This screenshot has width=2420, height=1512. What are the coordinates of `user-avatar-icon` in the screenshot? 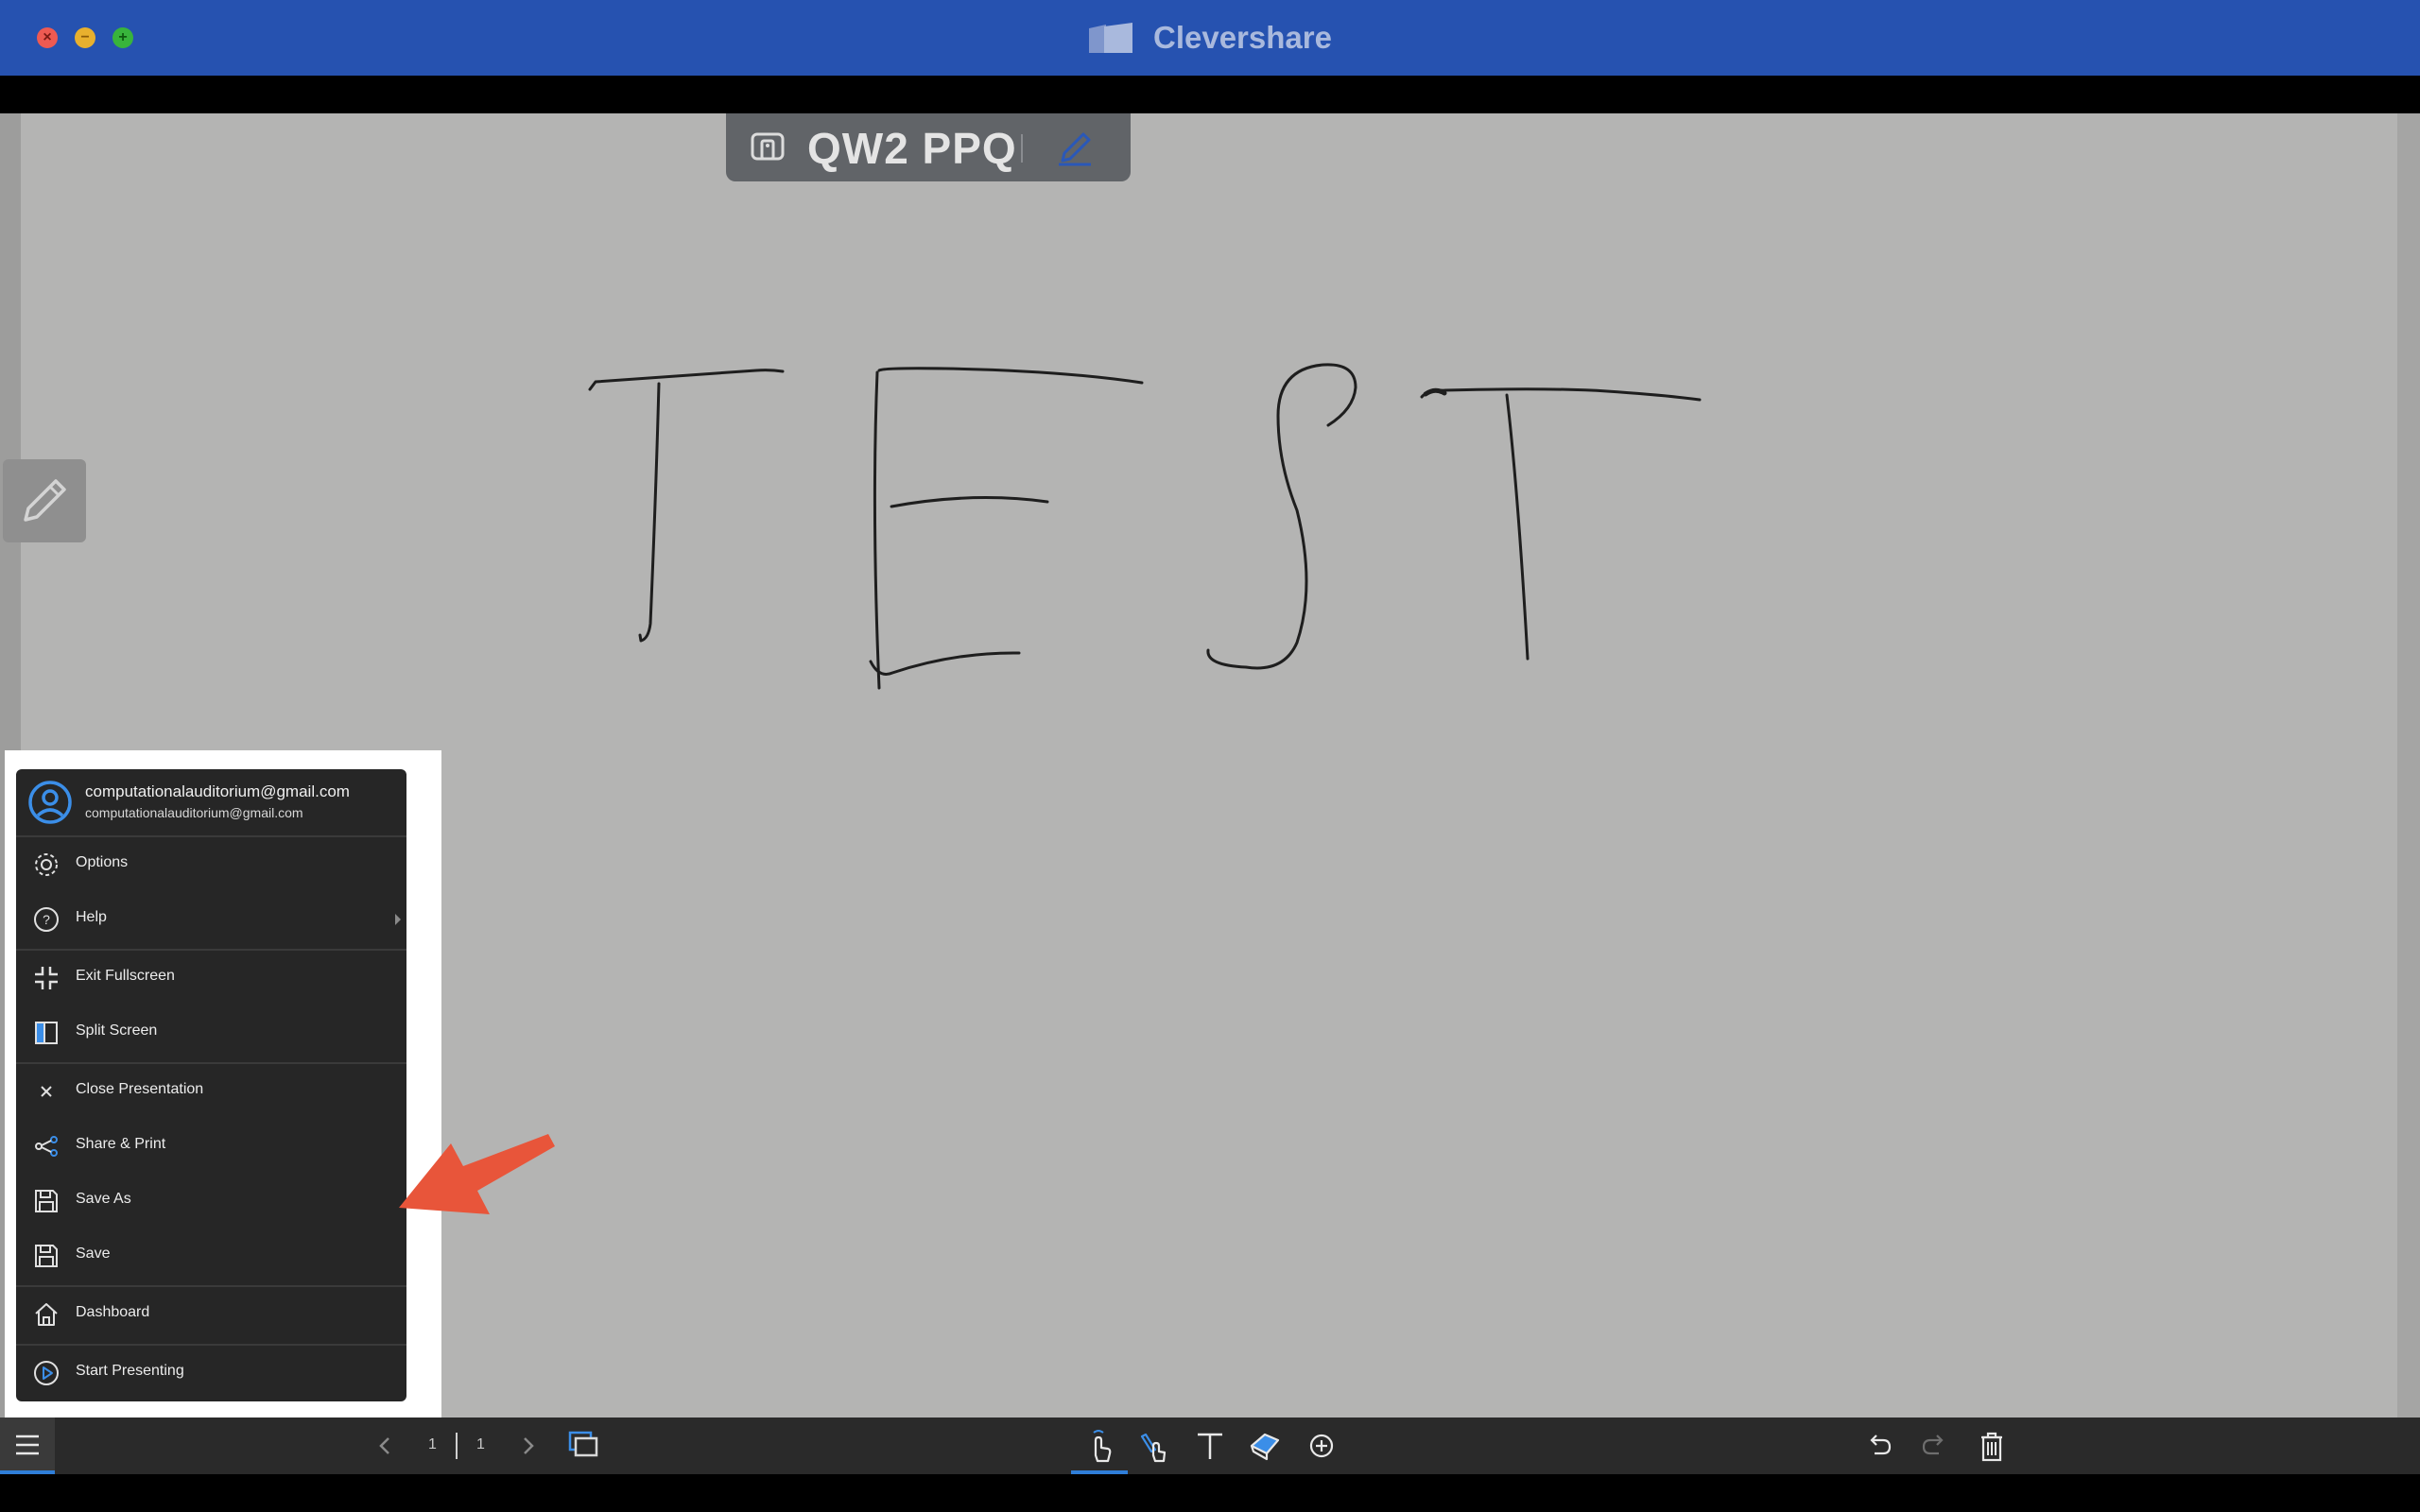 It's located at (50, 802).